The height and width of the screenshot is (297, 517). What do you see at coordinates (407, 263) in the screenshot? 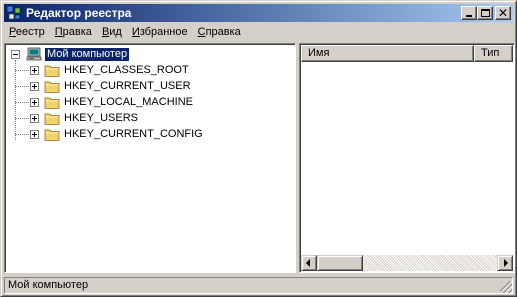
I see `horizontal-scrollbar` at bounding box center [407, 263].